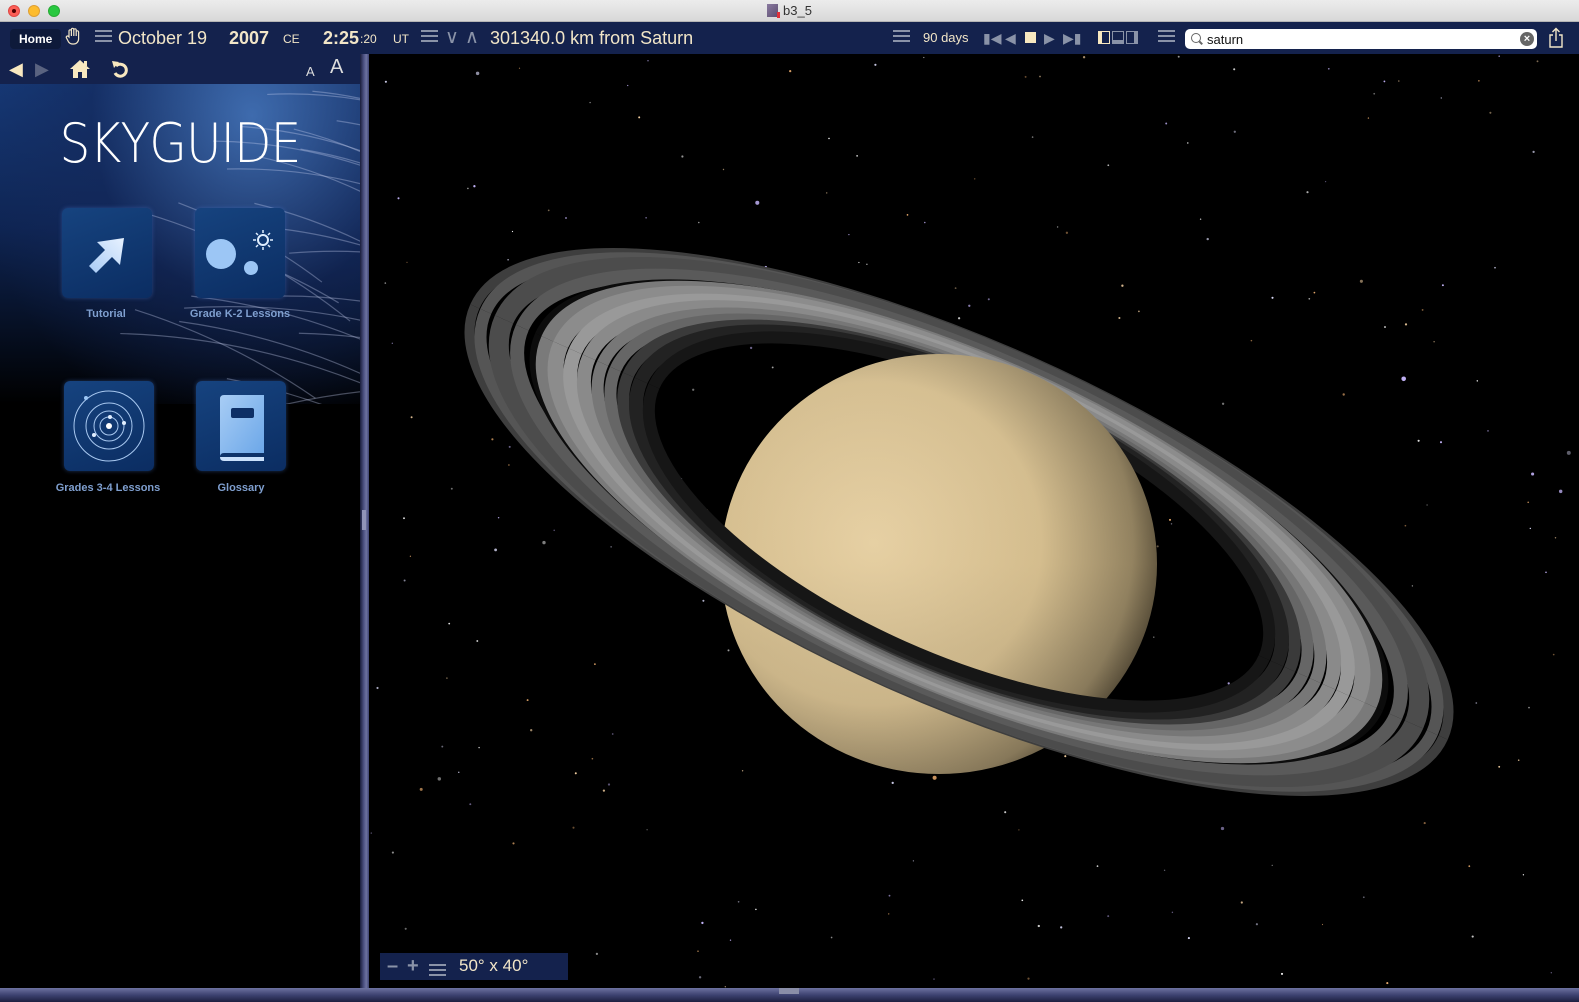  What do you see at coordinates (103, 38) in the screenshot?
I see `date-menu-button` at bounding box center [103, 38].